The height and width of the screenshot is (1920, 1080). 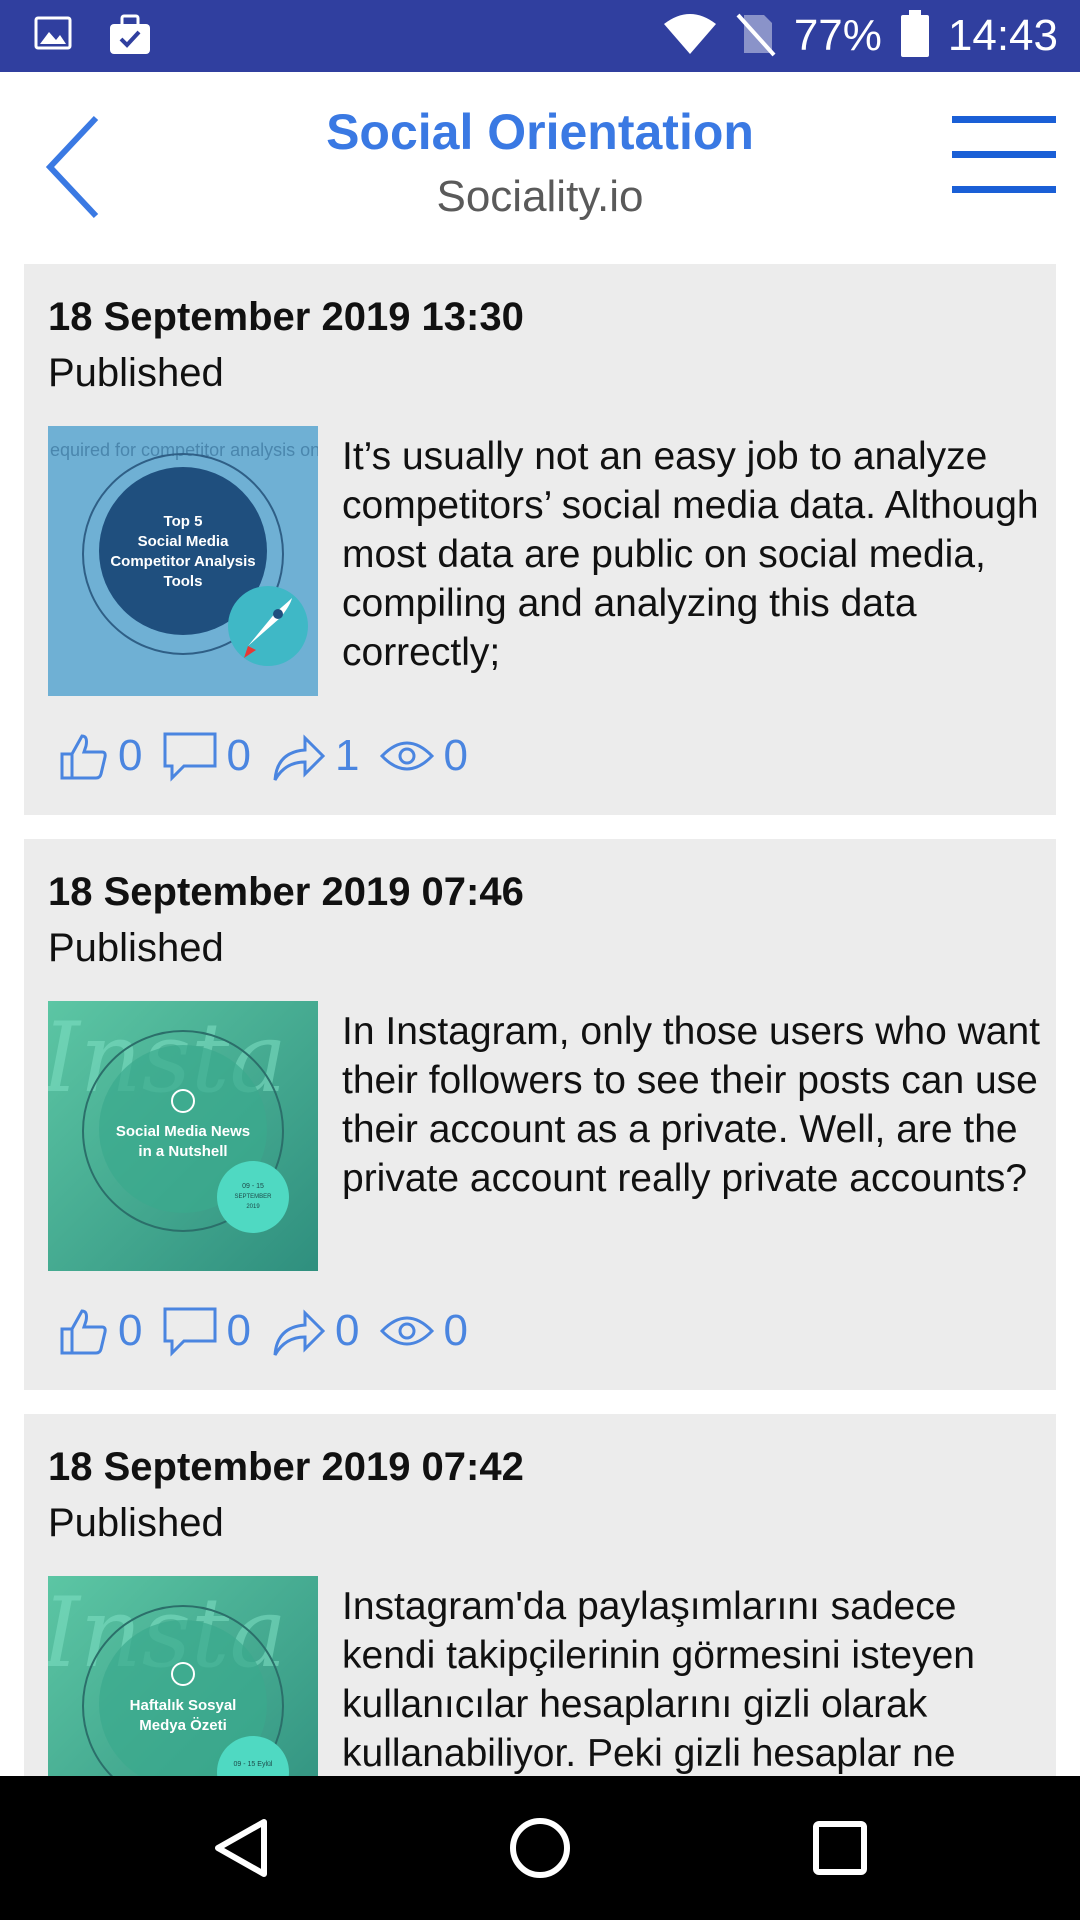 What do you see at coordinates (347, 1330) in the screenshot?
I see `share-count: 0` at bounding box center [347, 1330].